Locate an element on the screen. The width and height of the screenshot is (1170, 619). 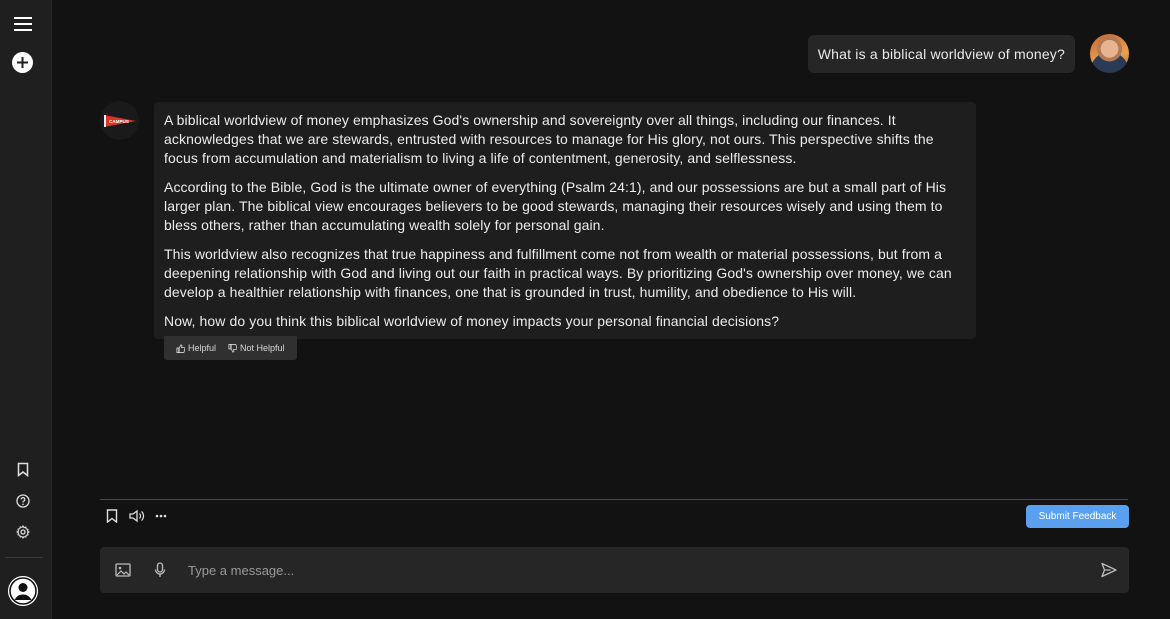
toolbar-divider is located at coordinates (614, 499).